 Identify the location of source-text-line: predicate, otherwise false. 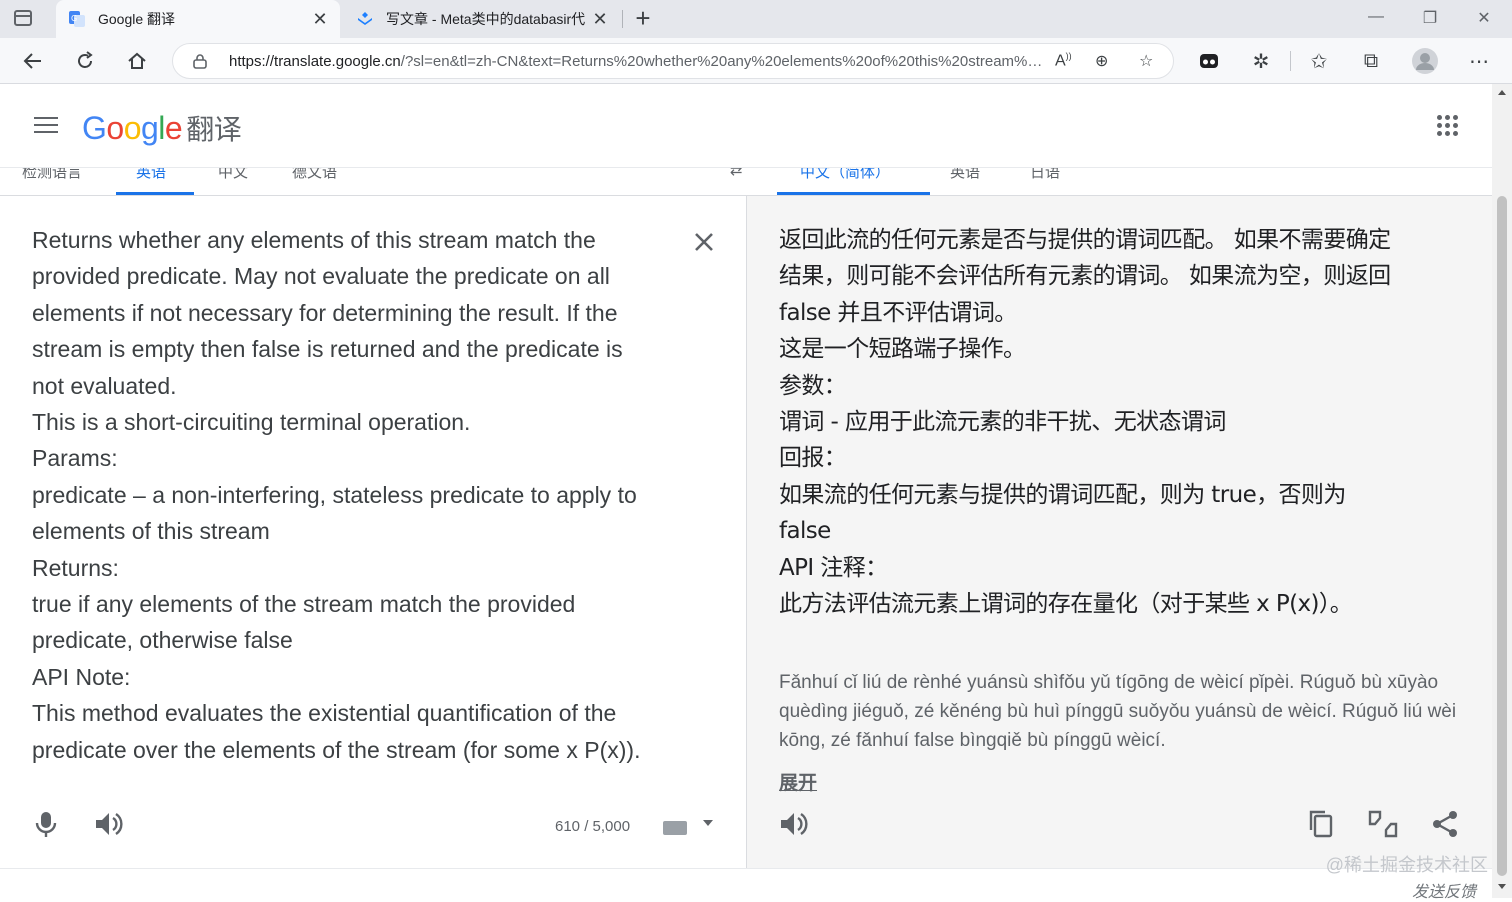
(162, 640).